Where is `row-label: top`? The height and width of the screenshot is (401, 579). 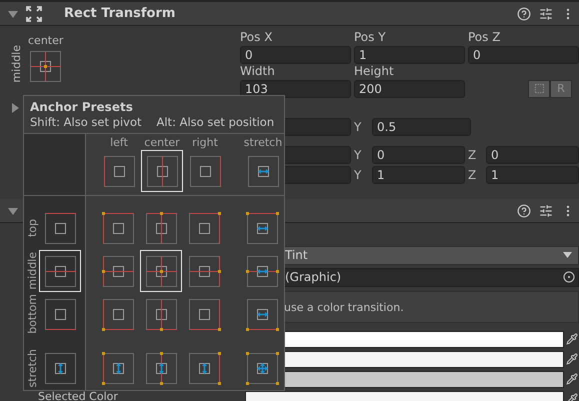
row-label: top is located at coordinates (32, 228).